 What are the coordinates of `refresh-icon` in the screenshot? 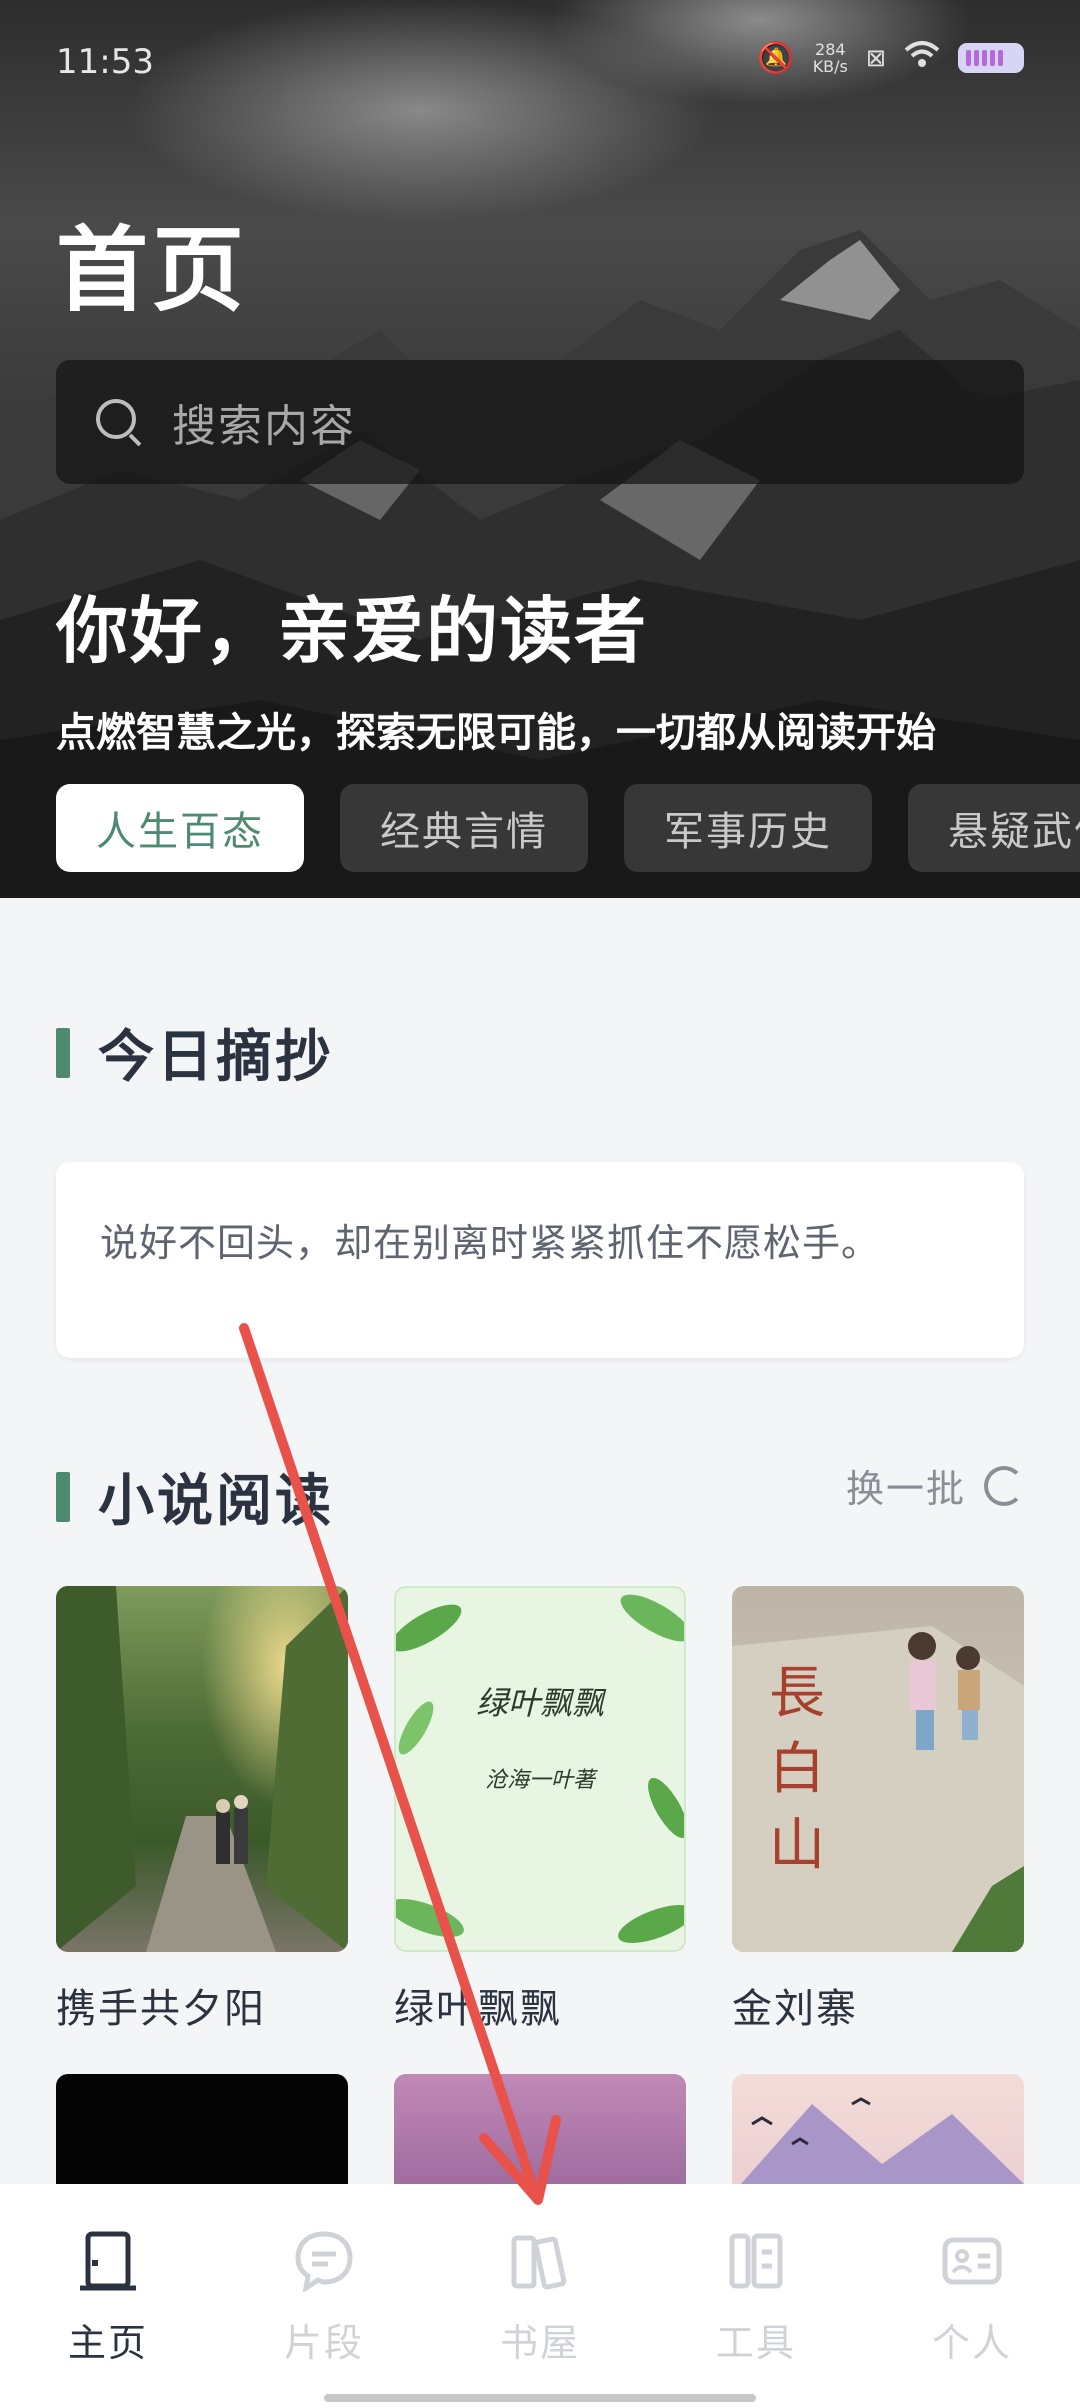 It's located at (1004, 1485).